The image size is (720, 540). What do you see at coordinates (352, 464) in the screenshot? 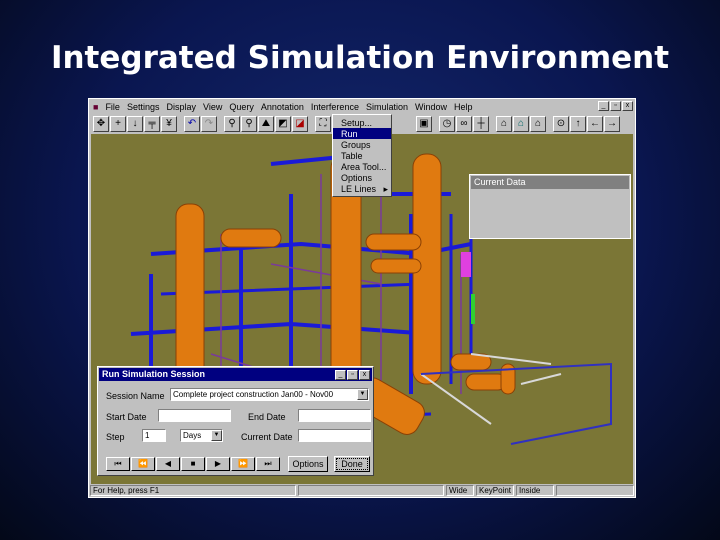
I see `done-button: Done` at bounding box center [352, 464].